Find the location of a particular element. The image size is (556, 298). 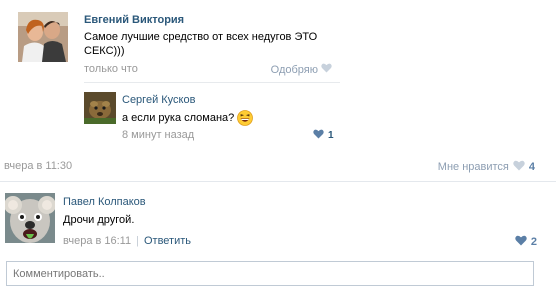

post-like-button: Мне нравится 4 is located at coordinates (486, 167).